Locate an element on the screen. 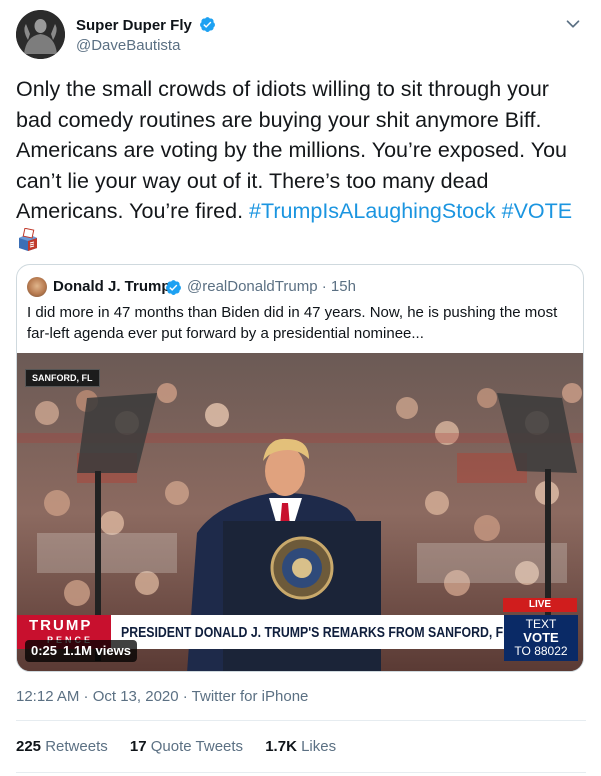 The height and width of the screenshot is (776, 601). tweet-header: Super Duper Fly @DaveBautista is located at coordinates (301, 35).